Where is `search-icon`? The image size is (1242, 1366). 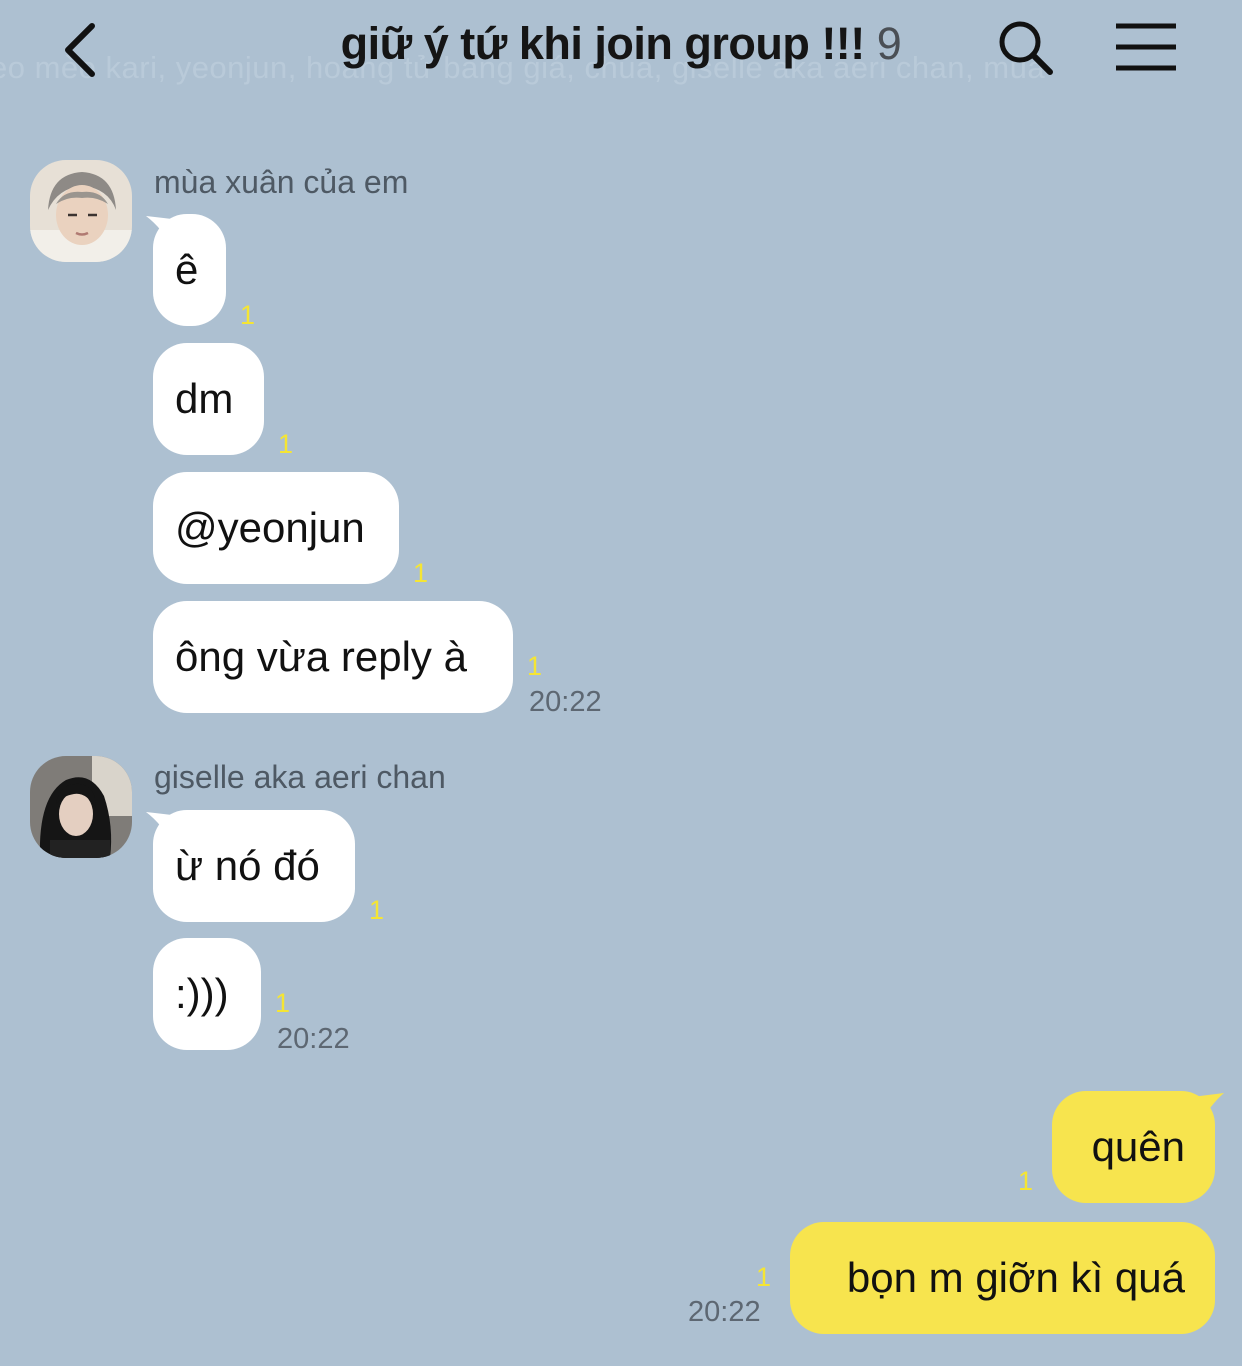
search-icon is located at coordinates (1026, 48).